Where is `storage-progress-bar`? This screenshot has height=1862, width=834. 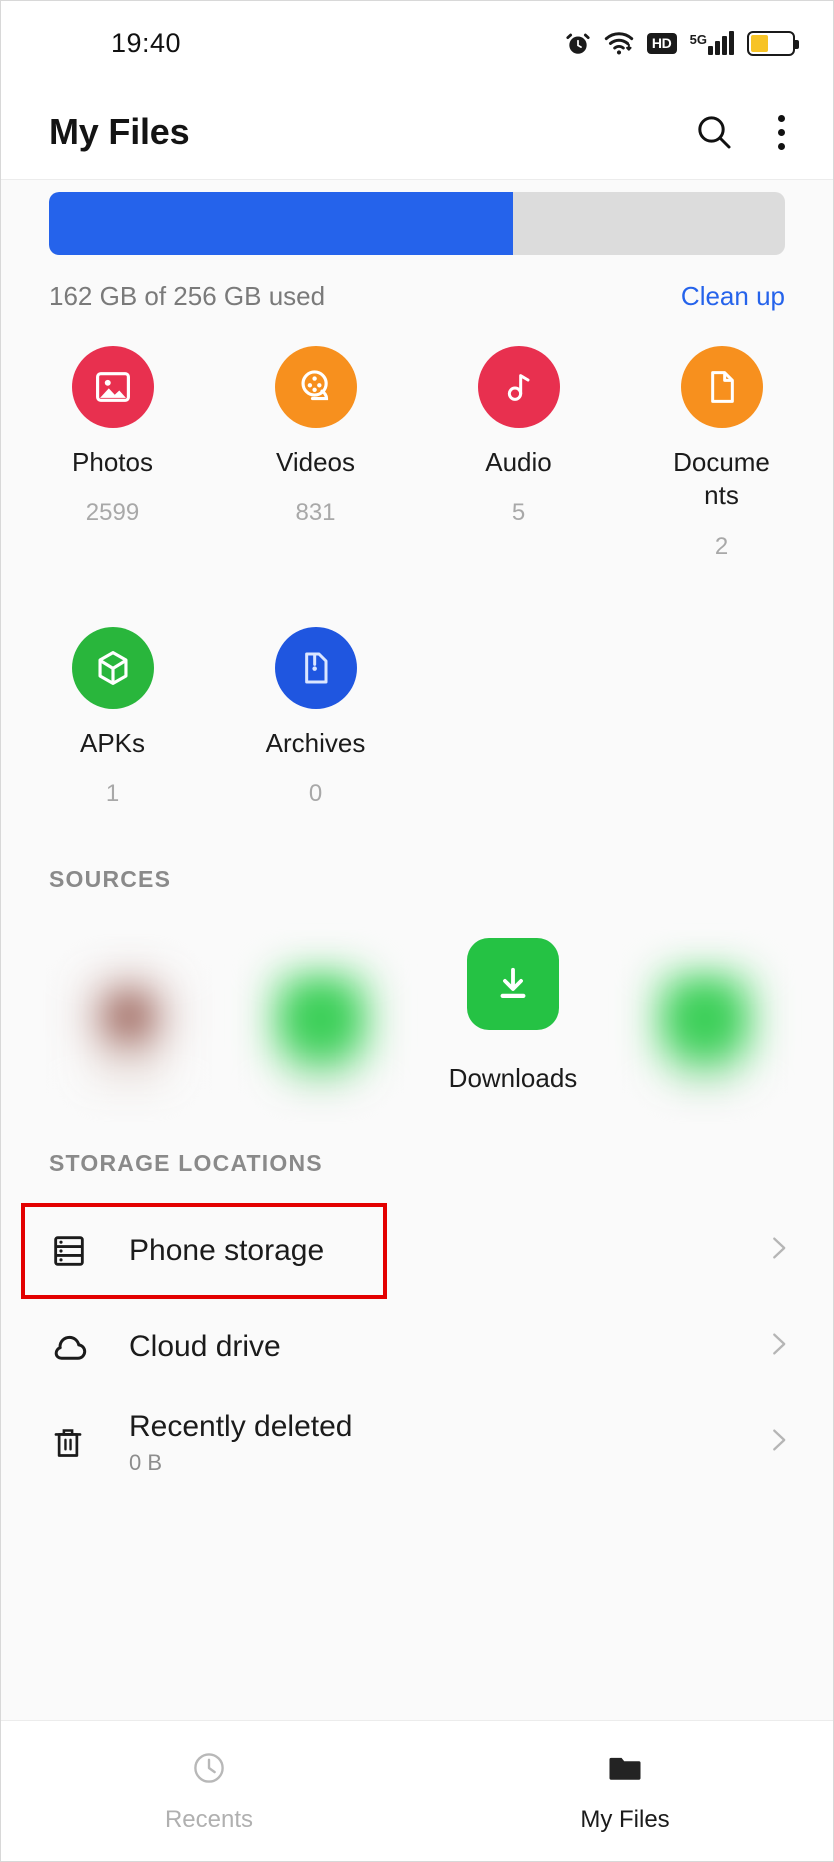 storage-progress-bar is located at coordinates (417, 223).